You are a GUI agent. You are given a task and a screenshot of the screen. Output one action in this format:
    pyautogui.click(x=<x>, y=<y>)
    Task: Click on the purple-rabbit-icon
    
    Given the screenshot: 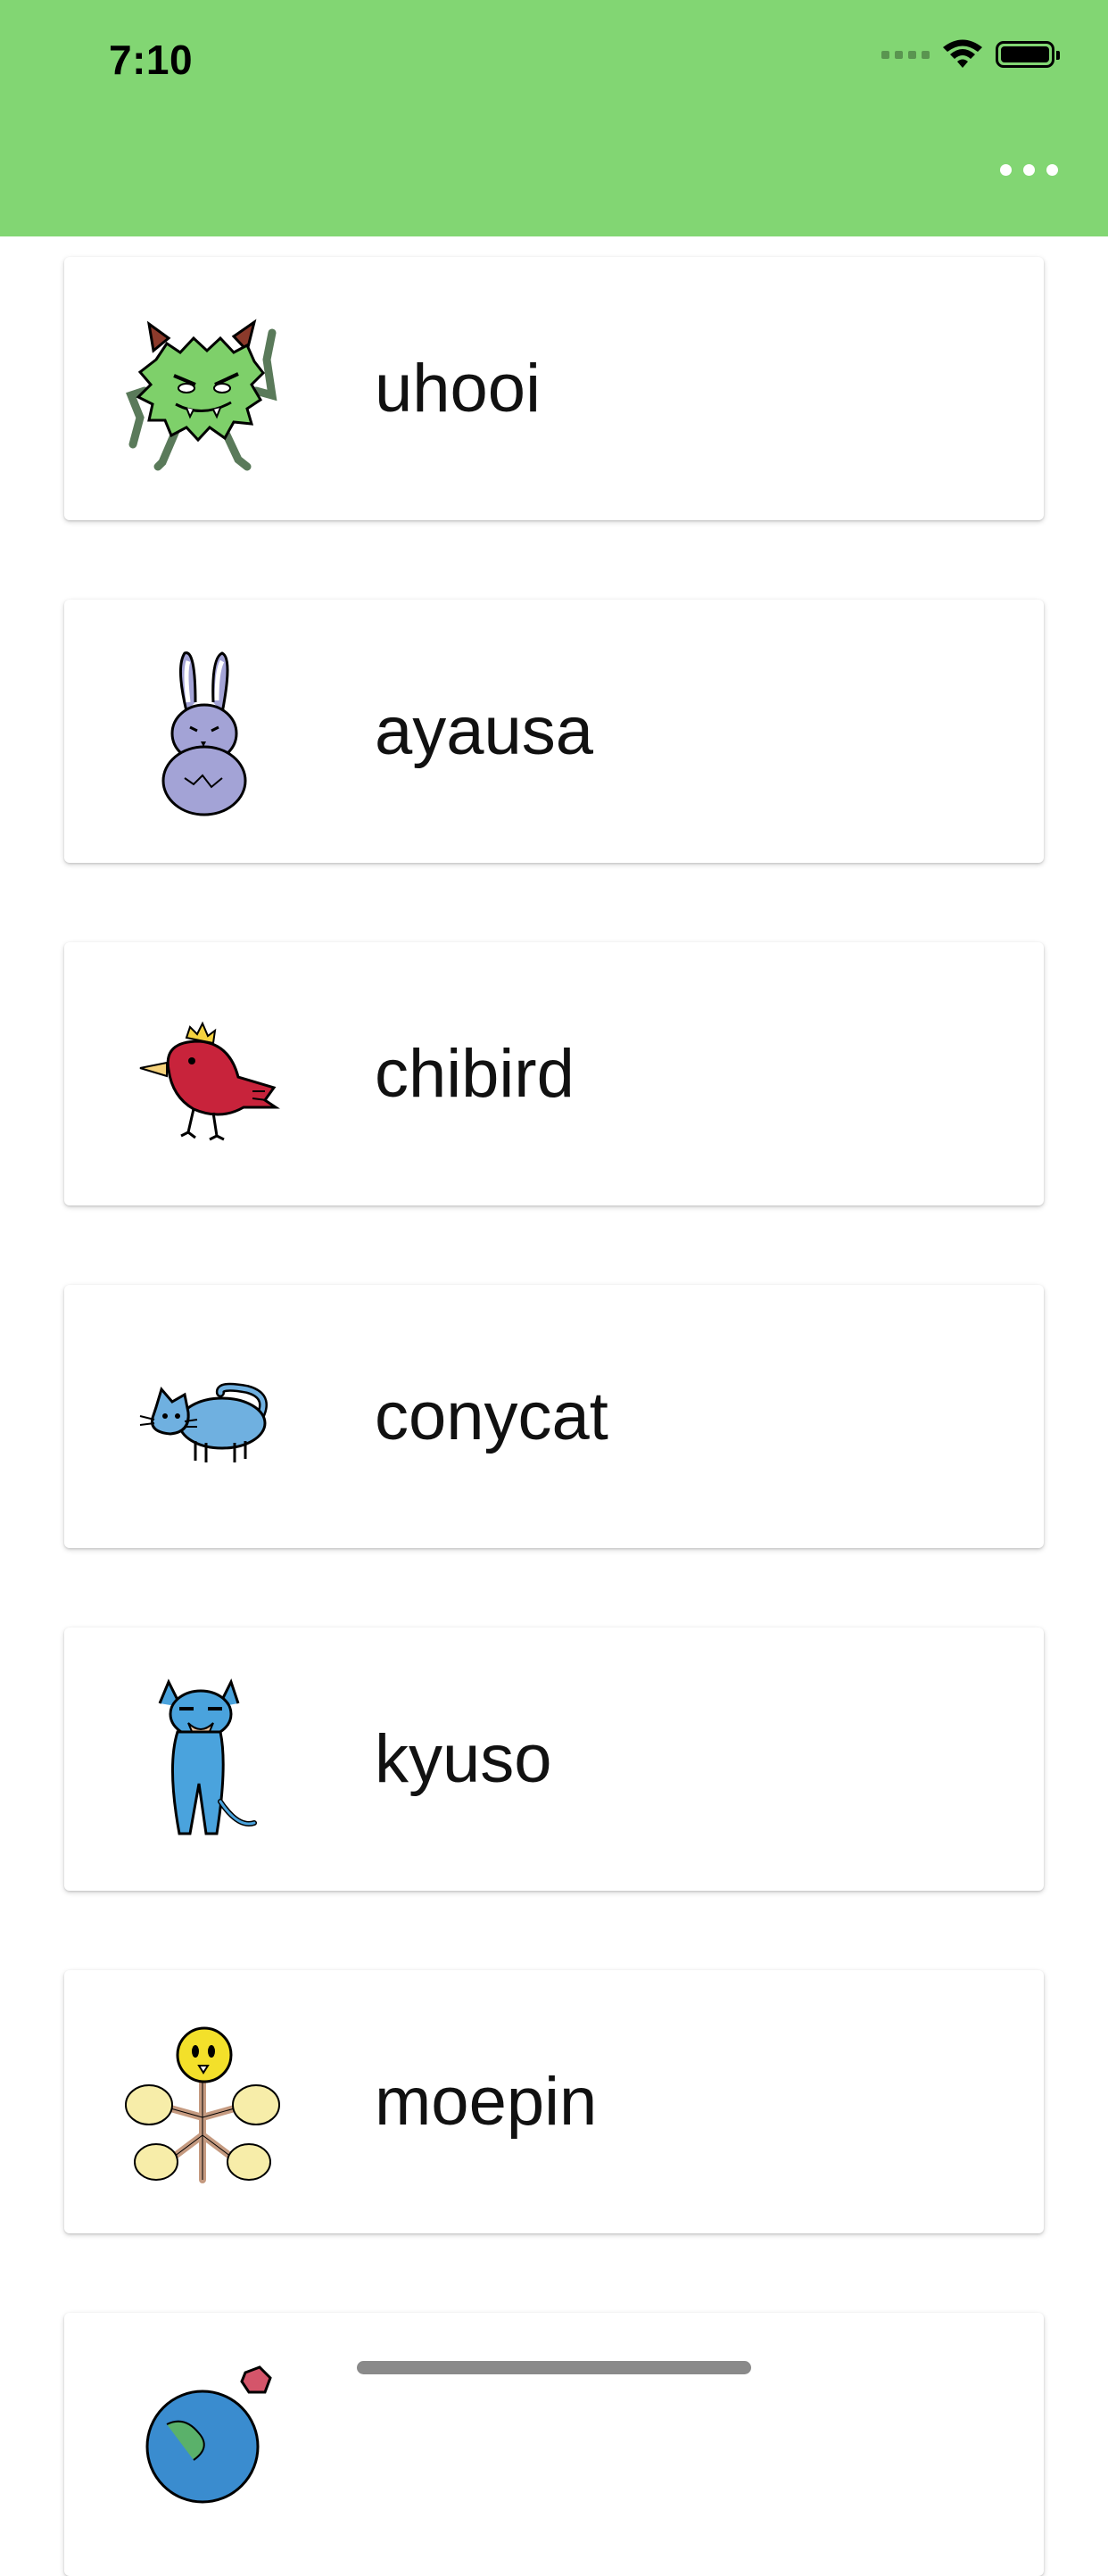 What is the action you would take?
    pyautogui.click(x=202, y=733)
    